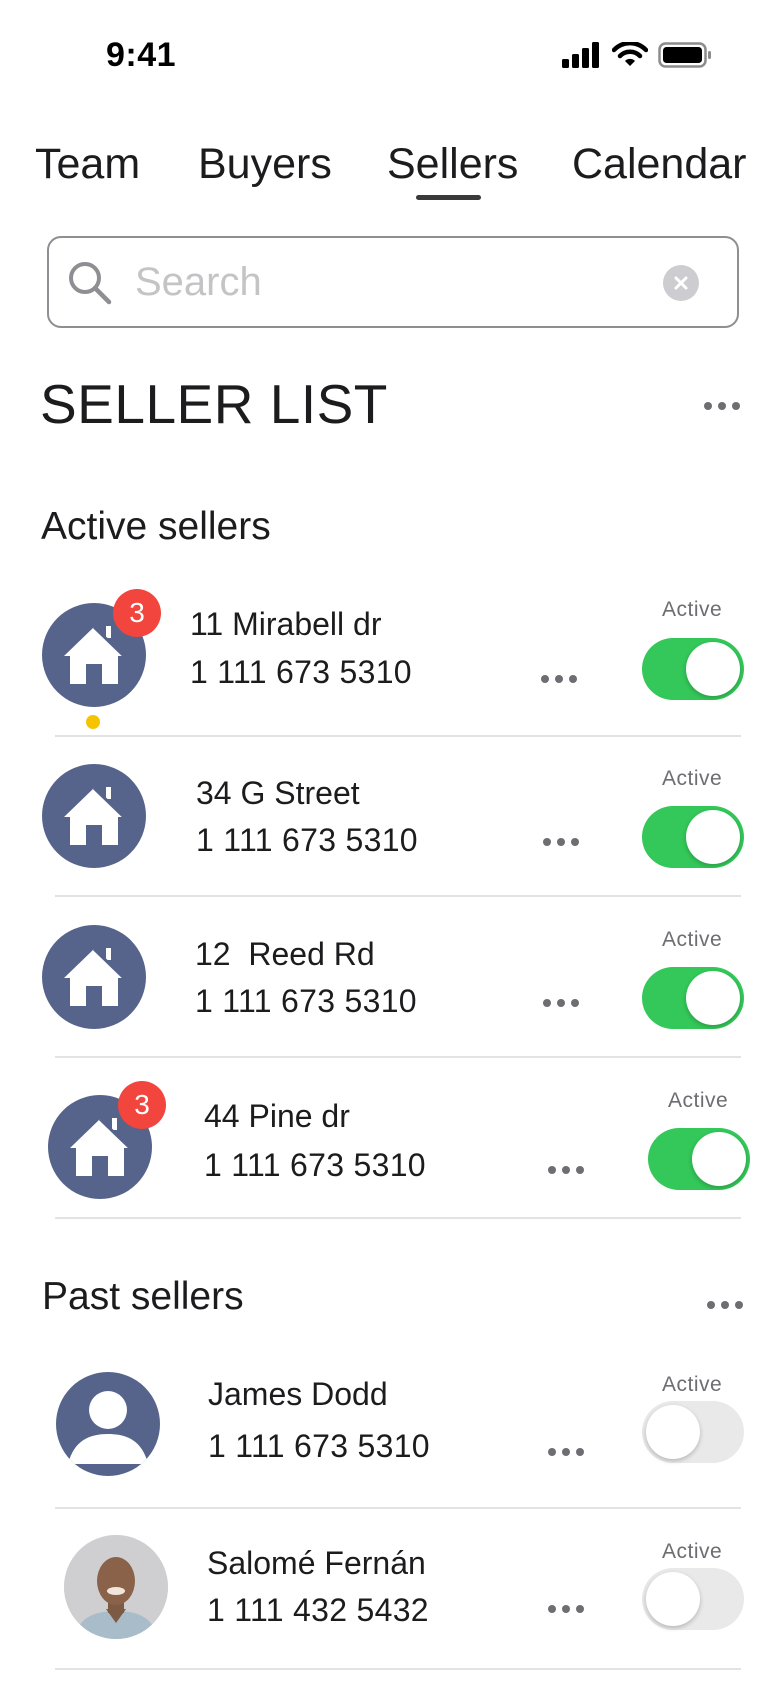 This screenshot has width=780, height=1688. What do you see at coordinates (286, 624) in the screenshot?
I see `row-title: 11 Mirabell dr` at bounding box center [286, 624].